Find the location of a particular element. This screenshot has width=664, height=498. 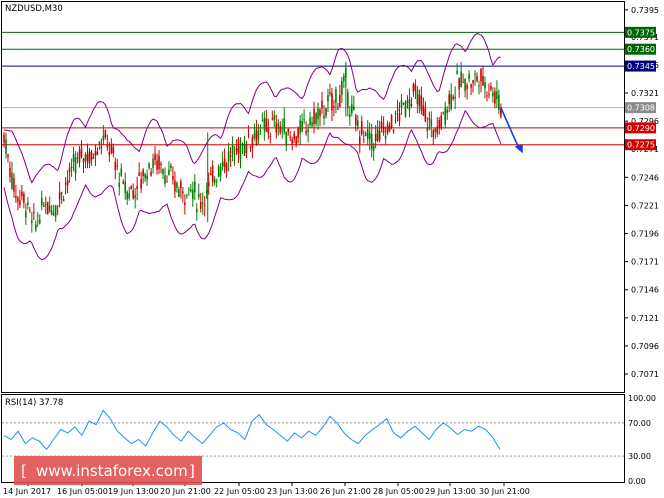

level-tag-label: 0.7290 is located at coordinates (641, 128).